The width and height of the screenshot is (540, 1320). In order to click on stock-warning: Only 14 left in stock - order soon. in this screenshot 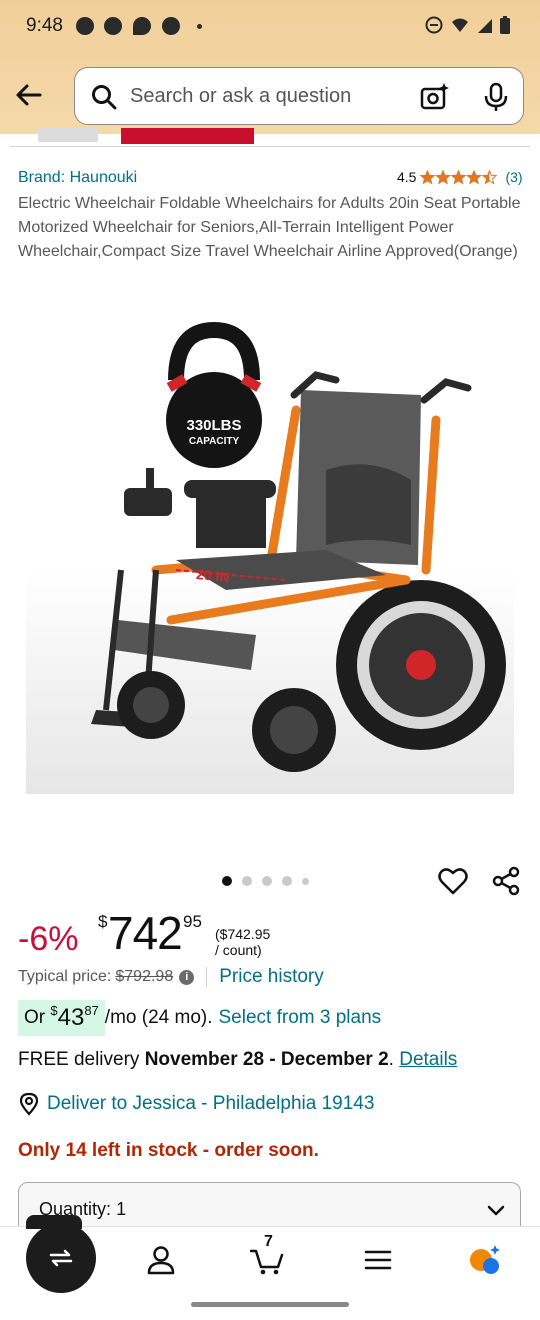, I will do `click(168, 1150)`.